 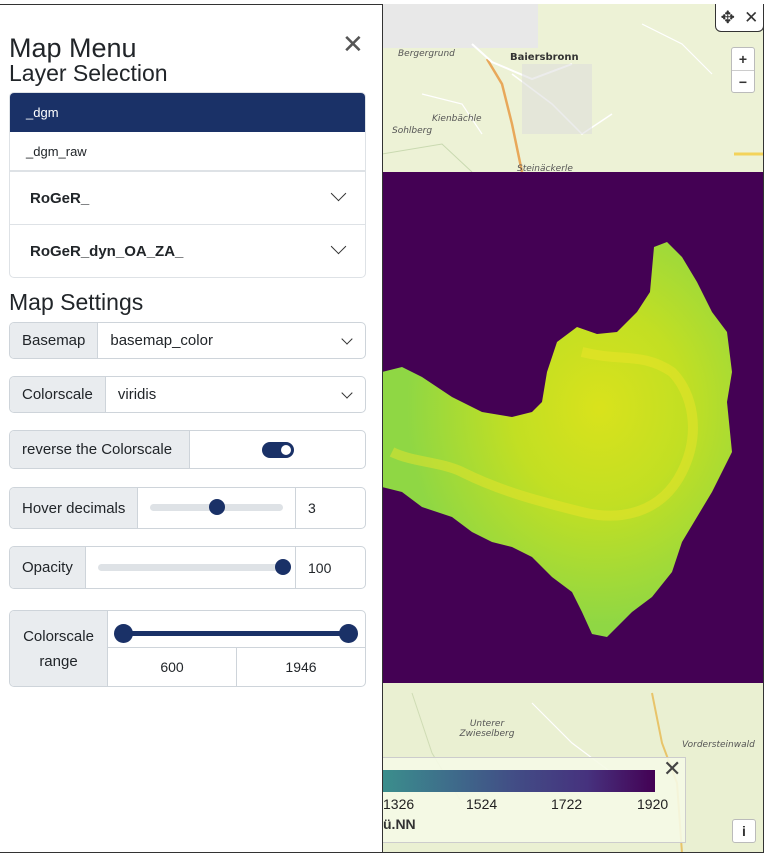 What do you see at coordinates (743, 81) in the screenshot?
I see `zoom-out-button: −` at bounding box center [743, 81].